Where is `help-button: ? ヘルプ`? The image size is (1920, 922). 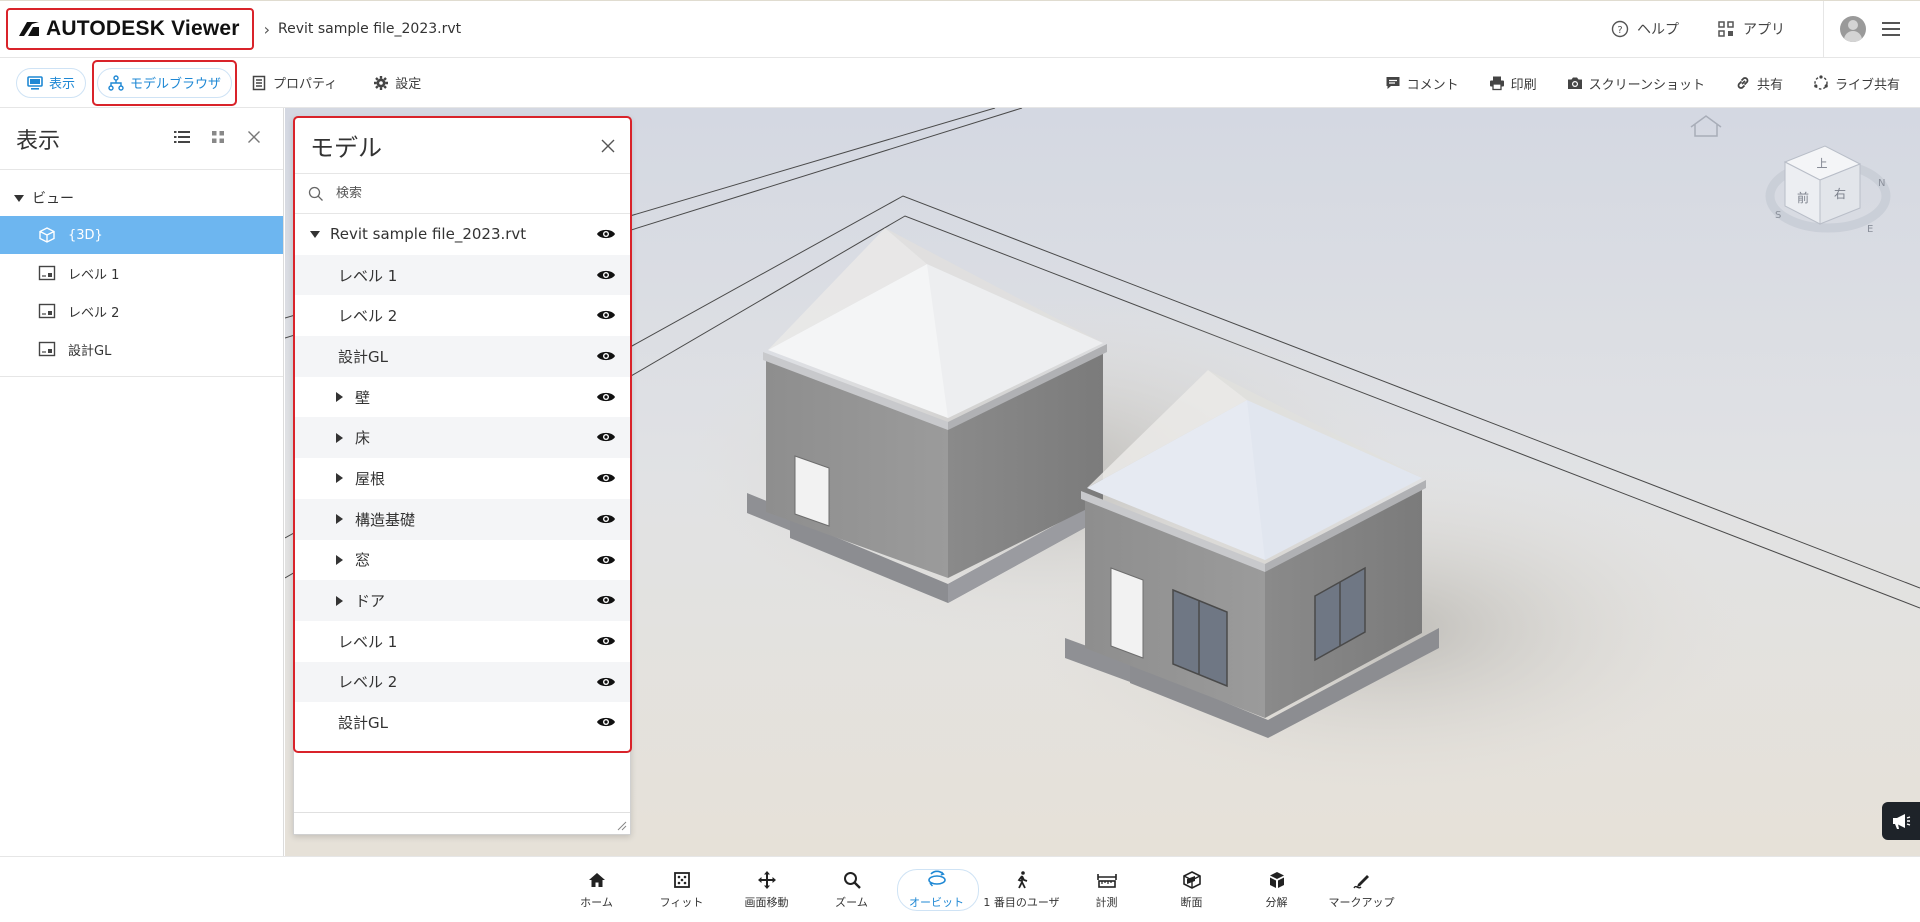 help-button: ? ヘルプ is located at coordinates (1645, 29).